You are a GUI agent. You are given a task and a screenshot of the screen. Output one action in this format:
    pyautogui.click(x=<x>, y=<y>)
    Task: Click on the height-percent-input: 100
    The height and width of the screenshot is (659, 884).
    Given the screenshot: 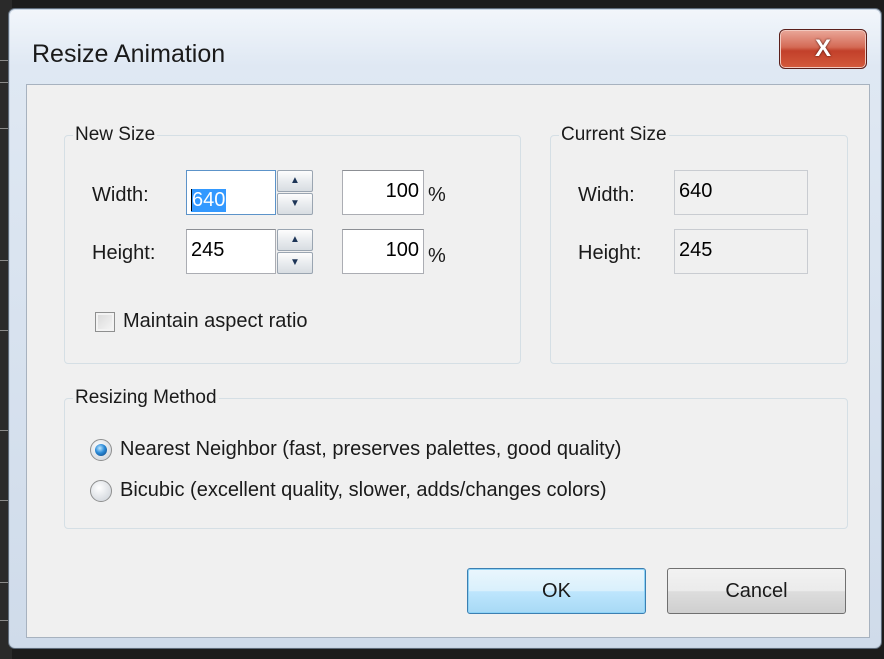 What is the action you would take?
    pyautogui.click(x=383, y=251)
    